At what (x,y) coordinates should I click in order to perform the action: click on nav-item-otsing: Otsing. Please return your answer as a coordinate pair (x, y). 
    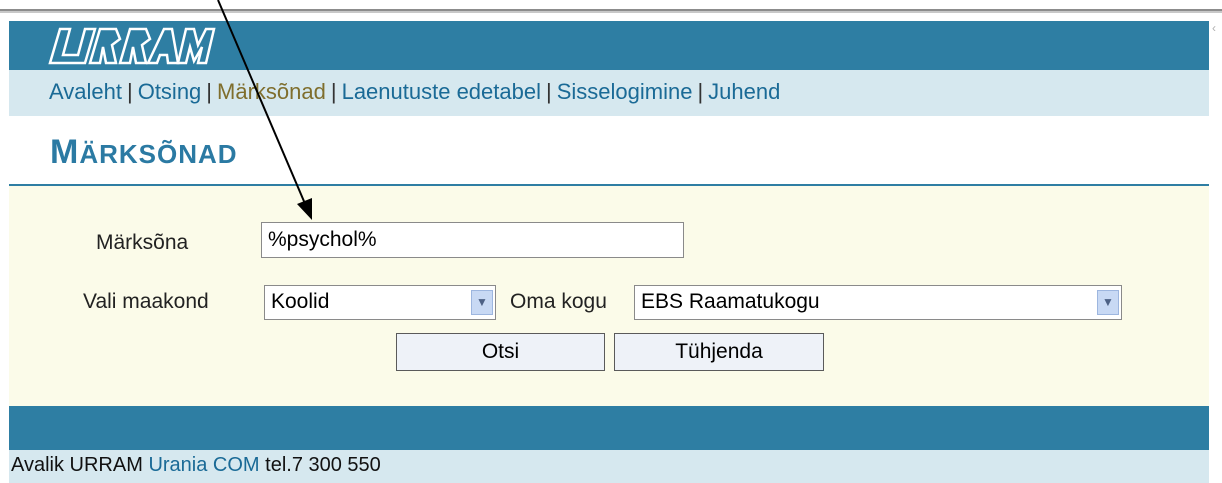
    Looking at the image, I should click on (170, 91).